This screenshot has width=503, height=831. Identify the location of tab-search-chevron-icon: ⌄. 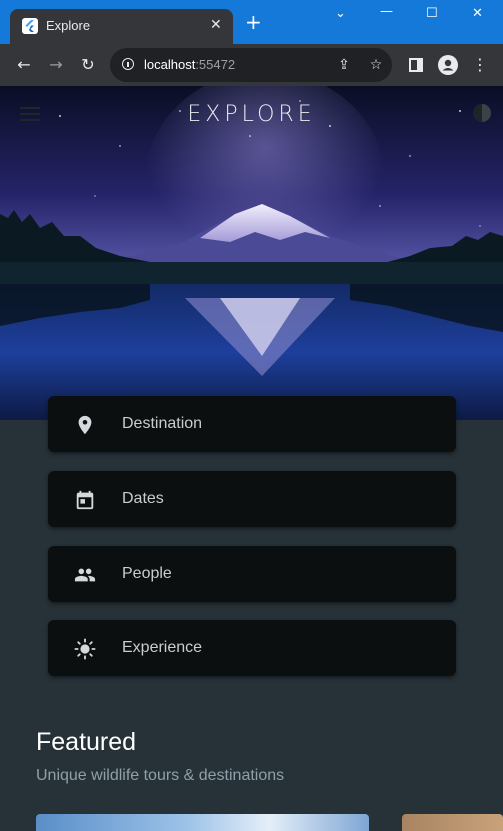
(340, 13).